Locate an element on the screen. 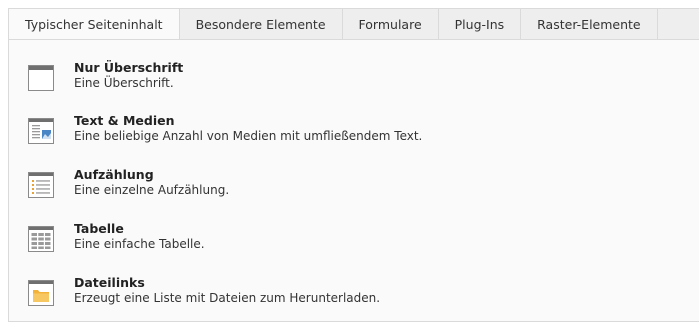 Image resolution: width=699 pixels, height=322 pixels. tab-typischer-seiteninhalt: Typischer Seiteninhalt is located at coordinates (94, 24).